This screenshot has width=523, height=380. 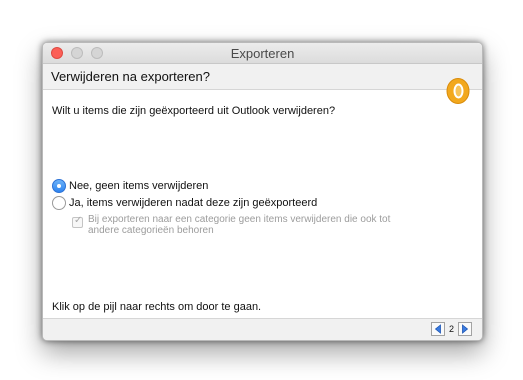 I want to click on step-header: Verwijderen na exporteren?, so click(x=262, y=77).